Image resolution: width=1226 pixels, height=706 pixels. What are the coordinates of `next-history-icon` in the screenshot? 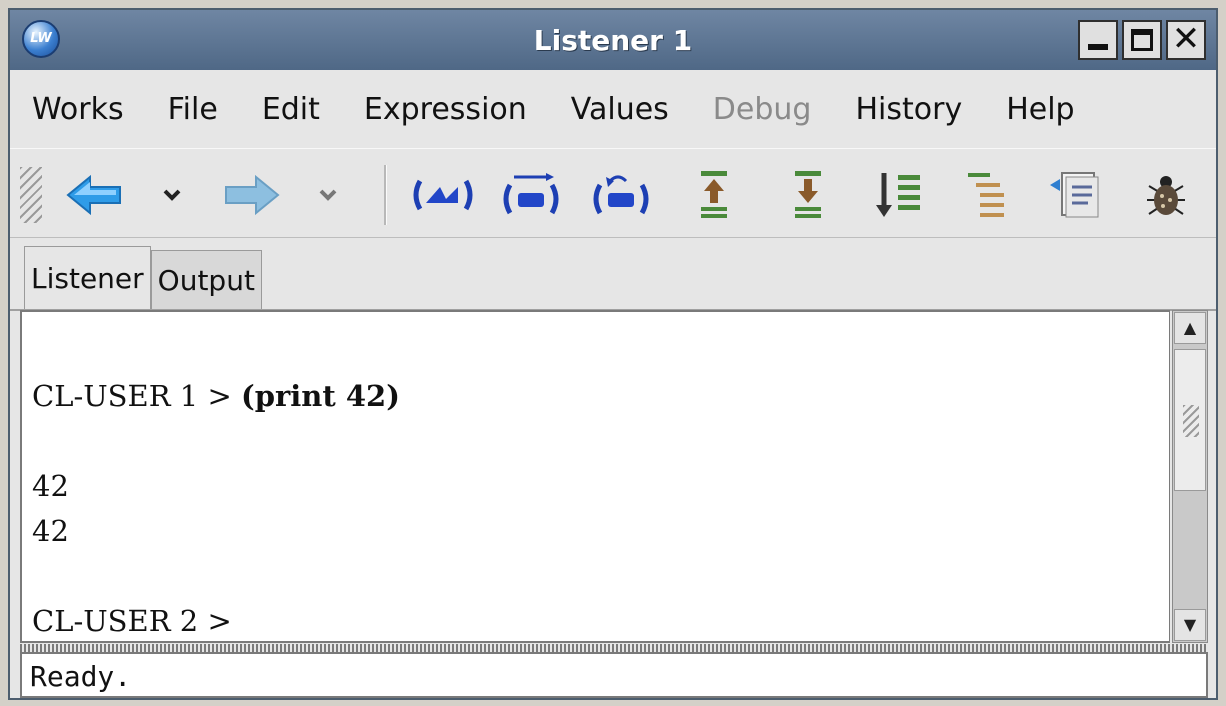 It's located at (808, 195).